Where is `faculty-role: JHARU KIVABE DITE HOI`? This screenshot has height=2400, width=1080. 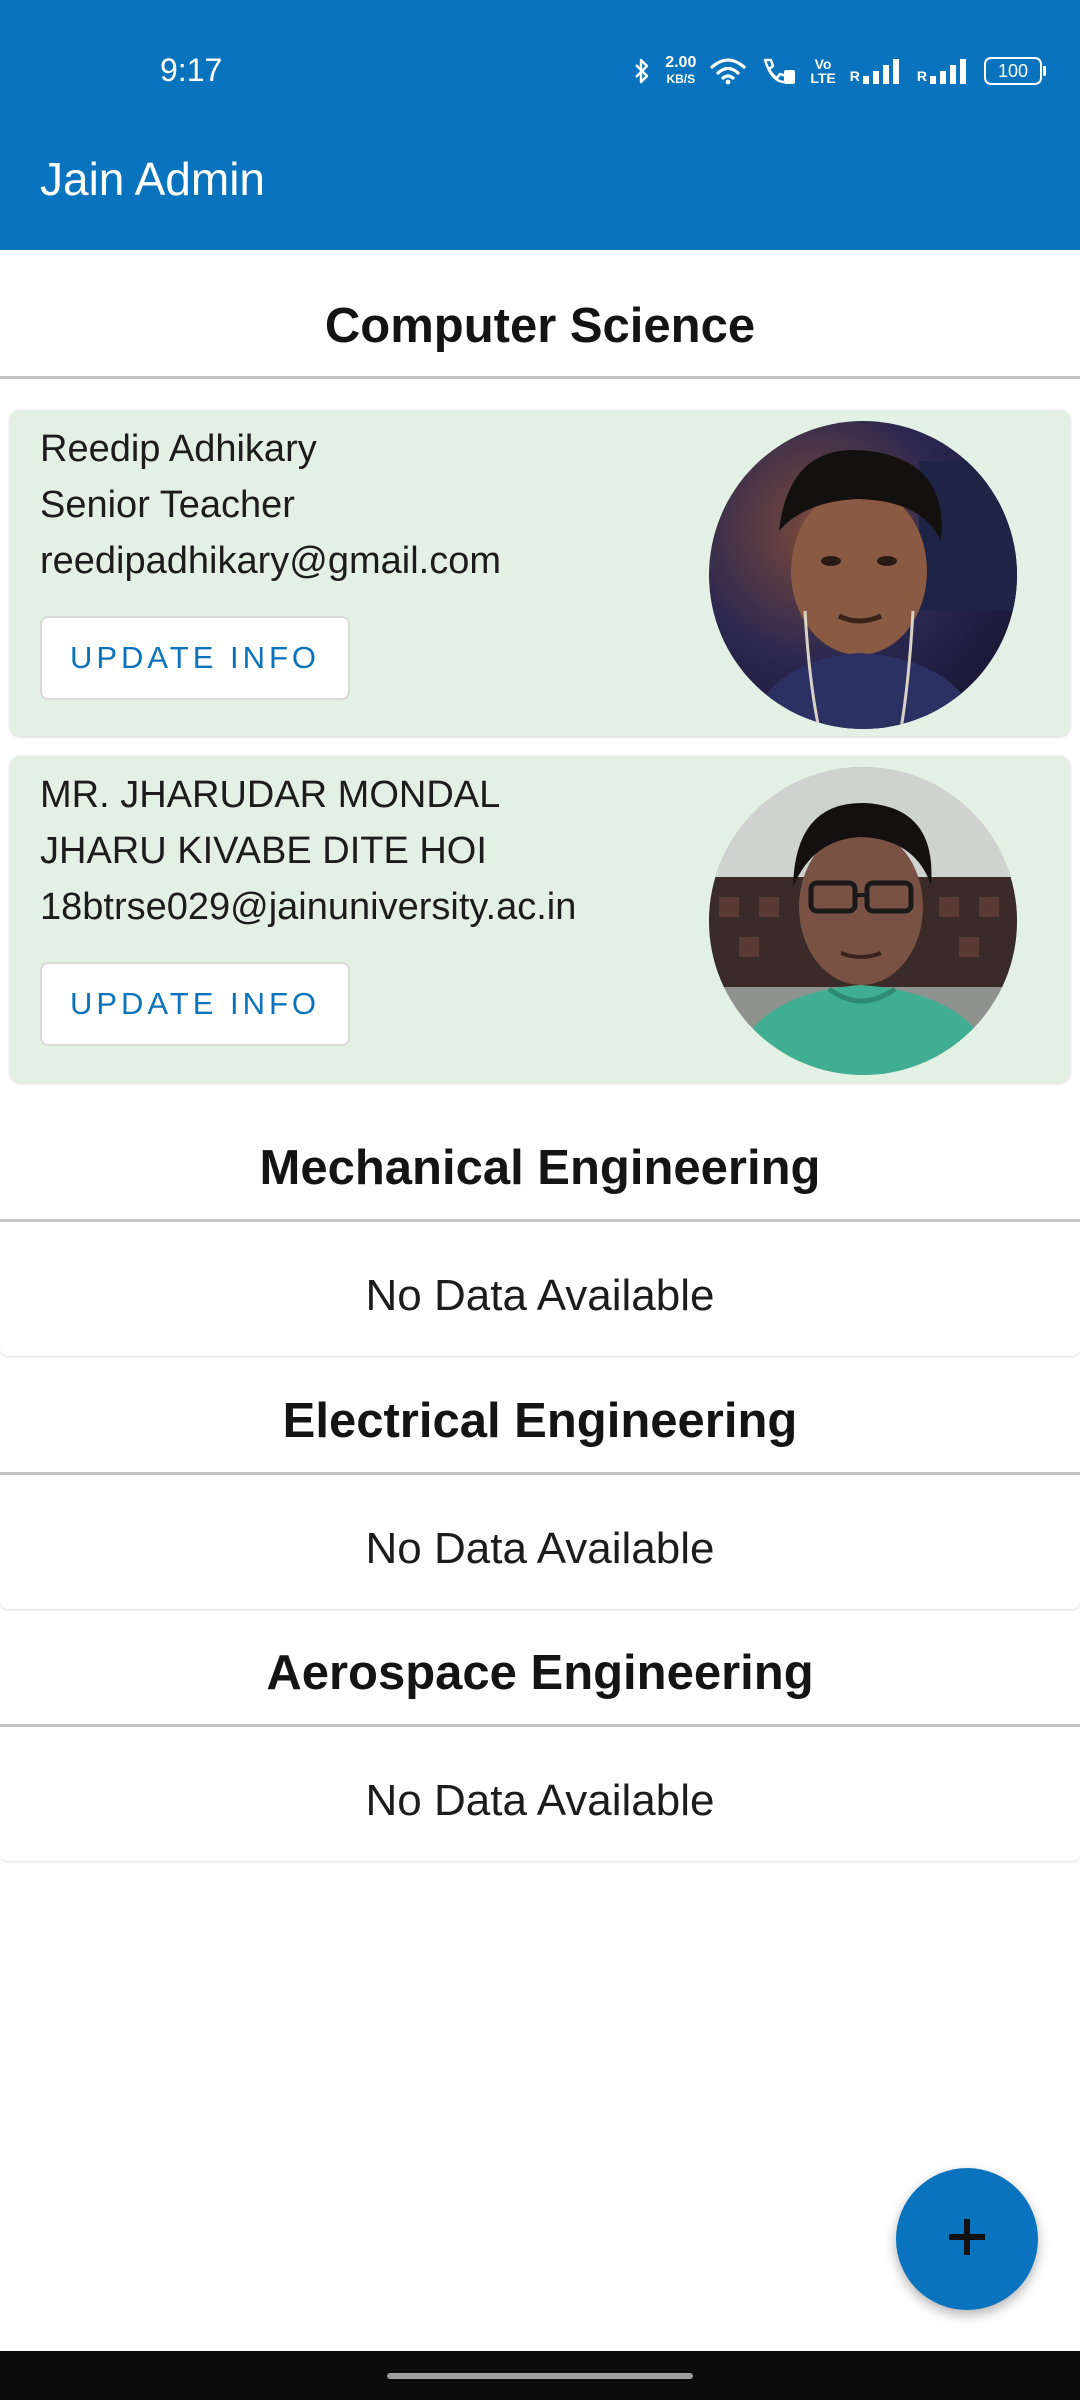
faculty-role: JHARU KIVABE DITE HOI is located at coordinates (263, 851).